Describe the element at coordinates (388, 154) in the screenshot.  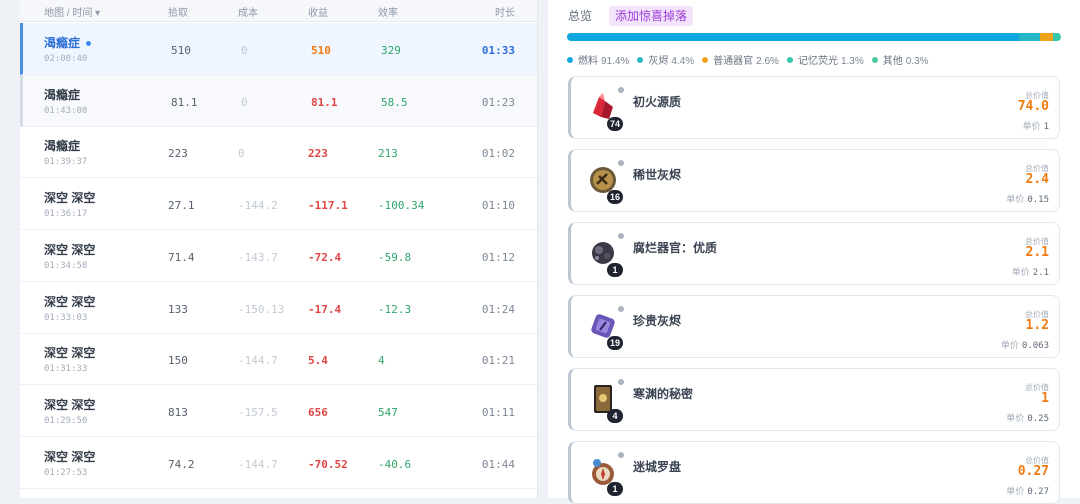
I see `efficiency-value: 213` at that location.